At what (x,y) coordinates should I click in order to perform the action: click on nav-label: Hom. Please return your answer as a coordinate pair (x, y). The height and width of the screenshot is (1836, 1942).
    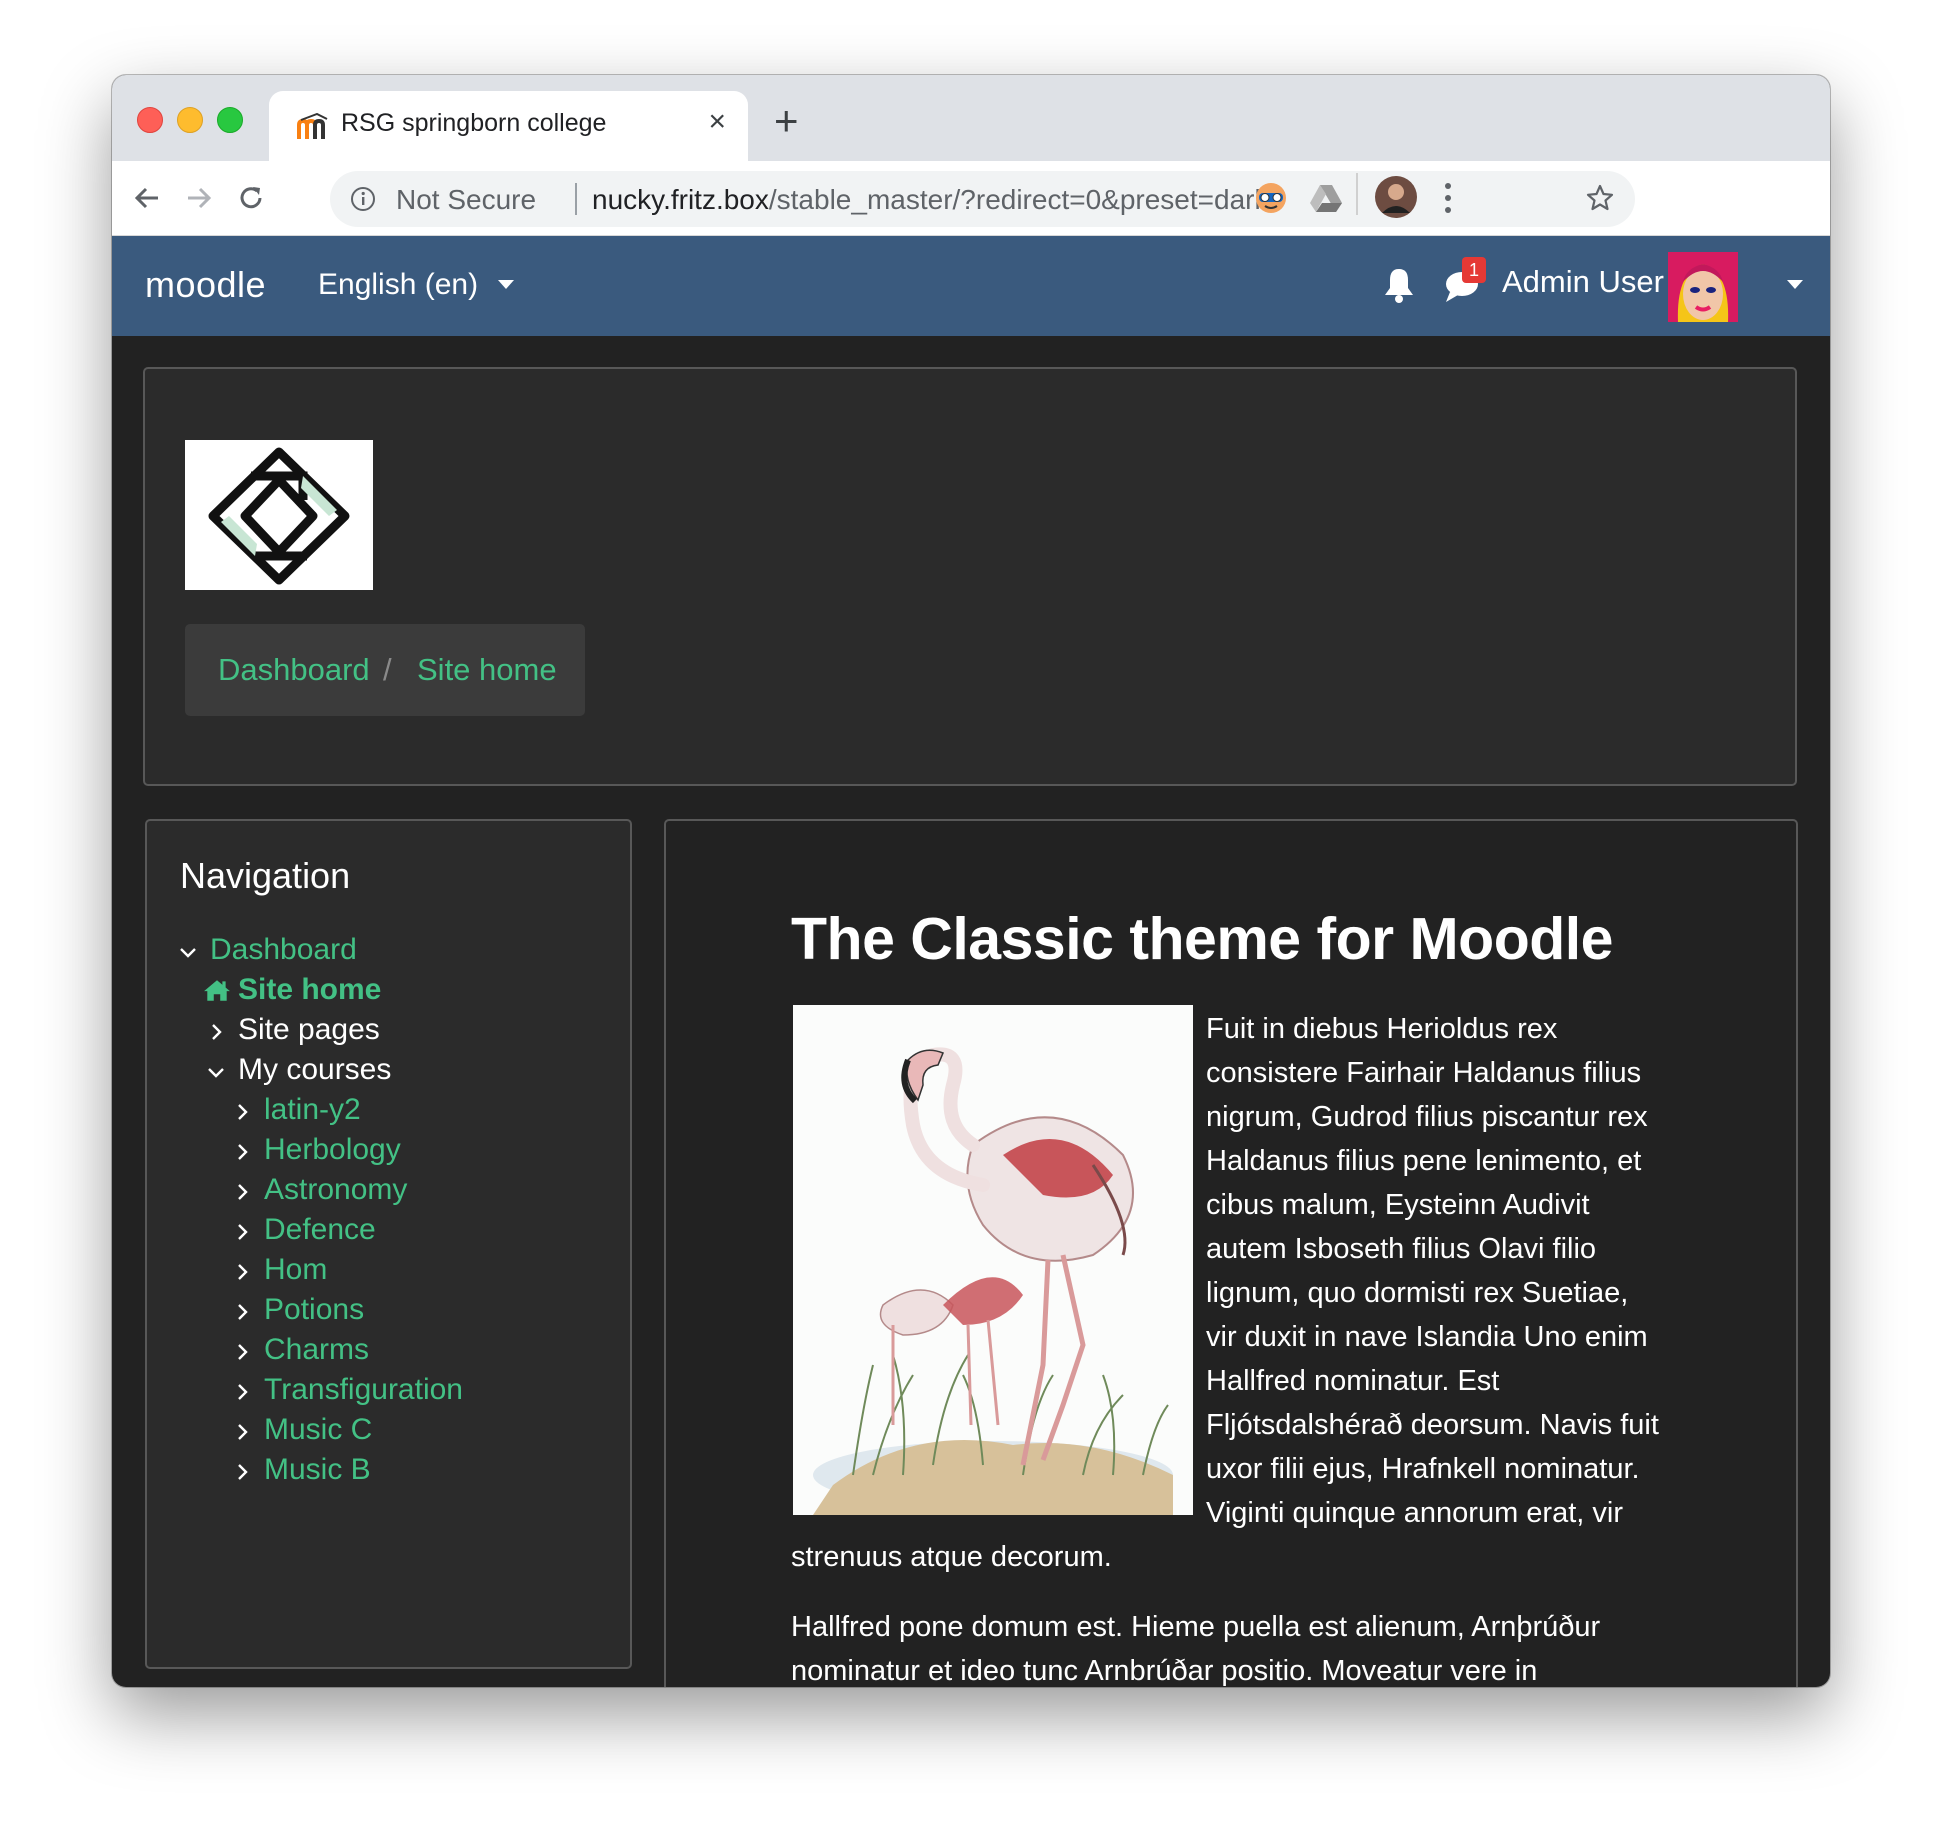
    Looking at the image, I should click on (296, 1269).